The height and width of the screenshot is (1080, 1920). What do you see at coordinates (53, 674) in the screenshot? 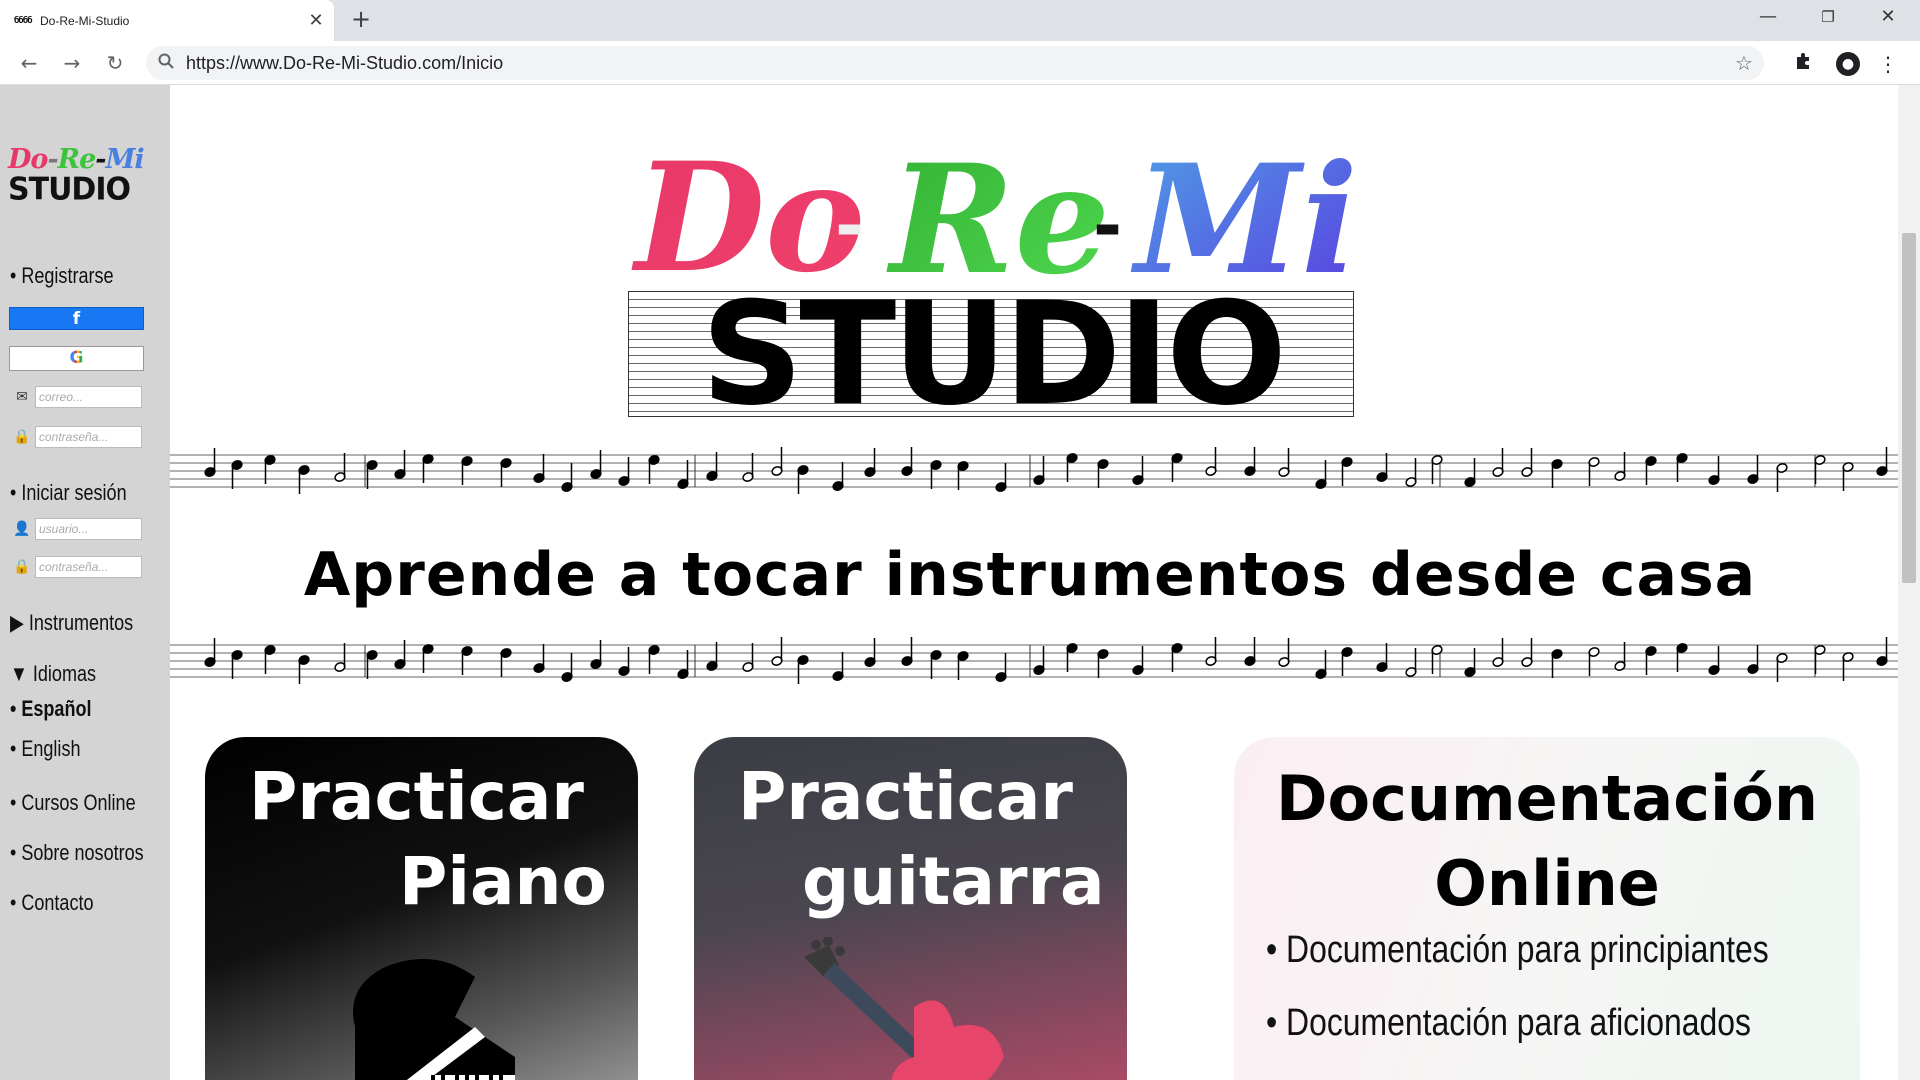
I see `languages-menu: ▼ Idiomas` at bounding box center [53, 674].